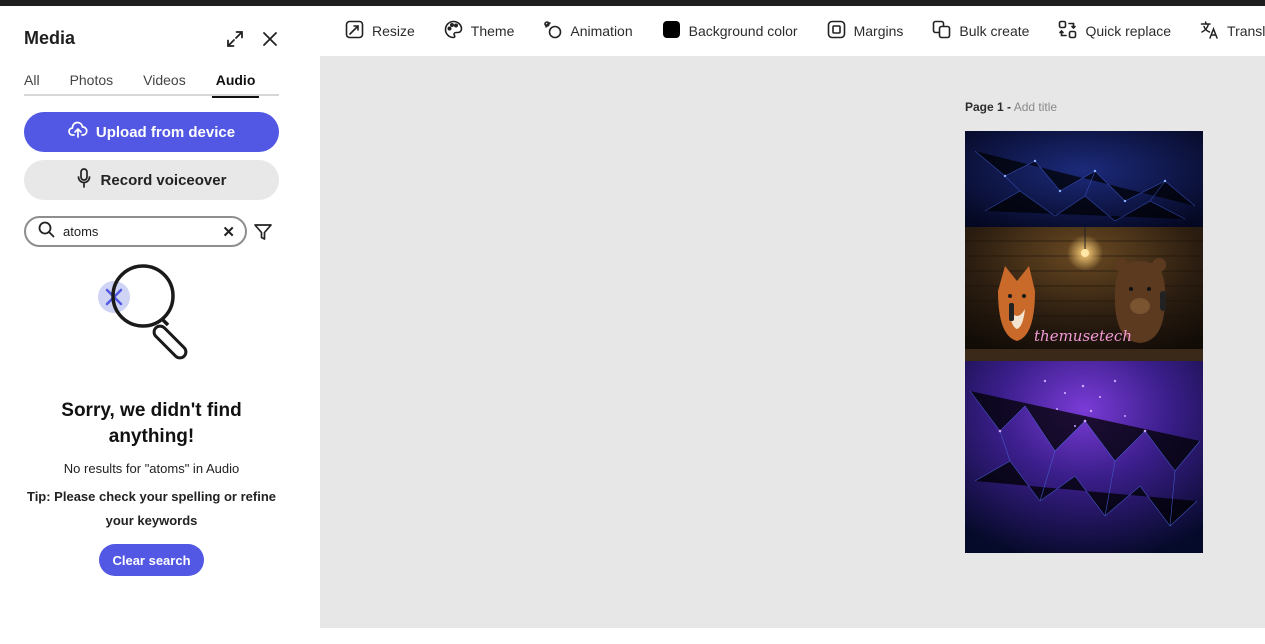 The width and height of the screenshot is (1265, 644). I want to click on toolbar-background-color: Background color, so click(730, 31).